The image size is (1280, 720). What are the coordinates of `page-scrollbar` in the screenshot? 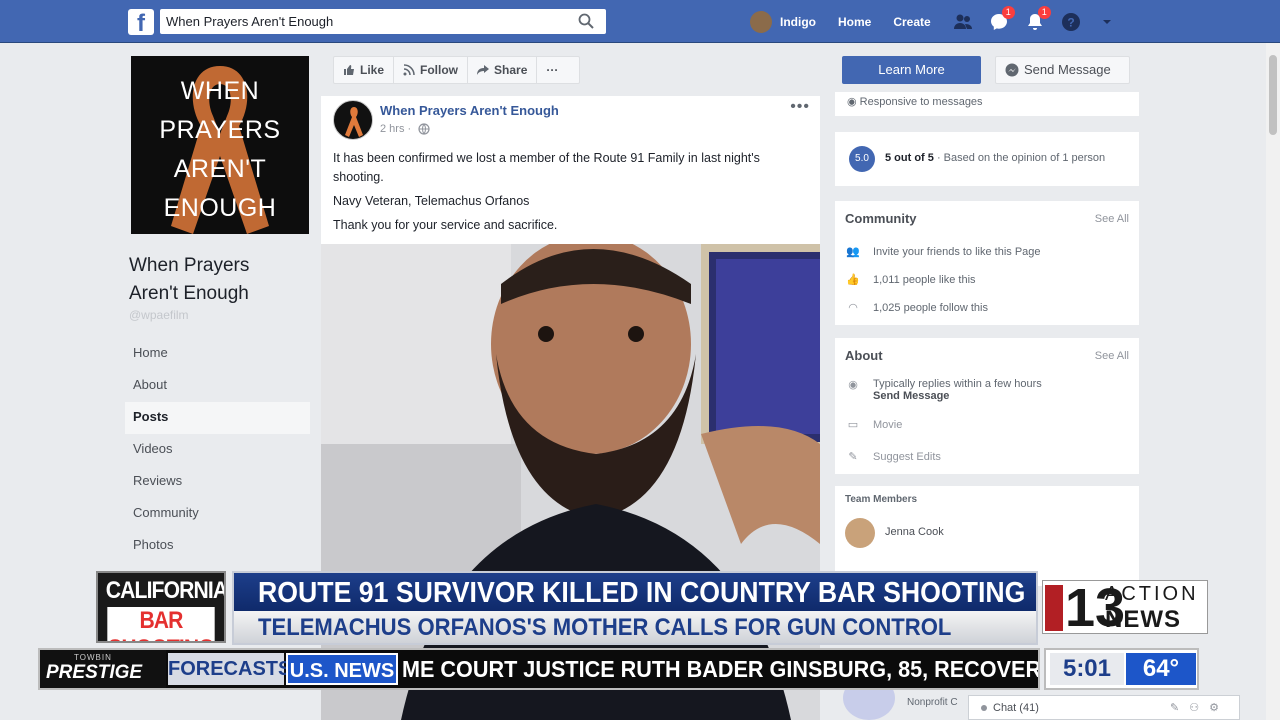 It's located at (1273, 381).